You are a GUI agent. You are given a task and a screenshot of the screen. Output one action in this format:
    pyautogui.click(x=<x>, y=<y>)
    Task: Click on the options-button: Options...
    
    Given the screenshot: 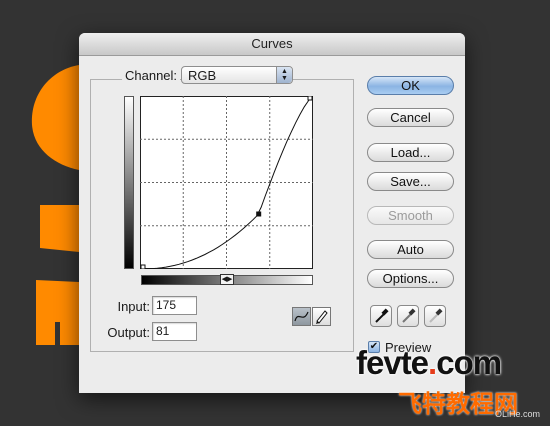 What is the action you would take?
    pyautogui.click(x=410, y=278)
    